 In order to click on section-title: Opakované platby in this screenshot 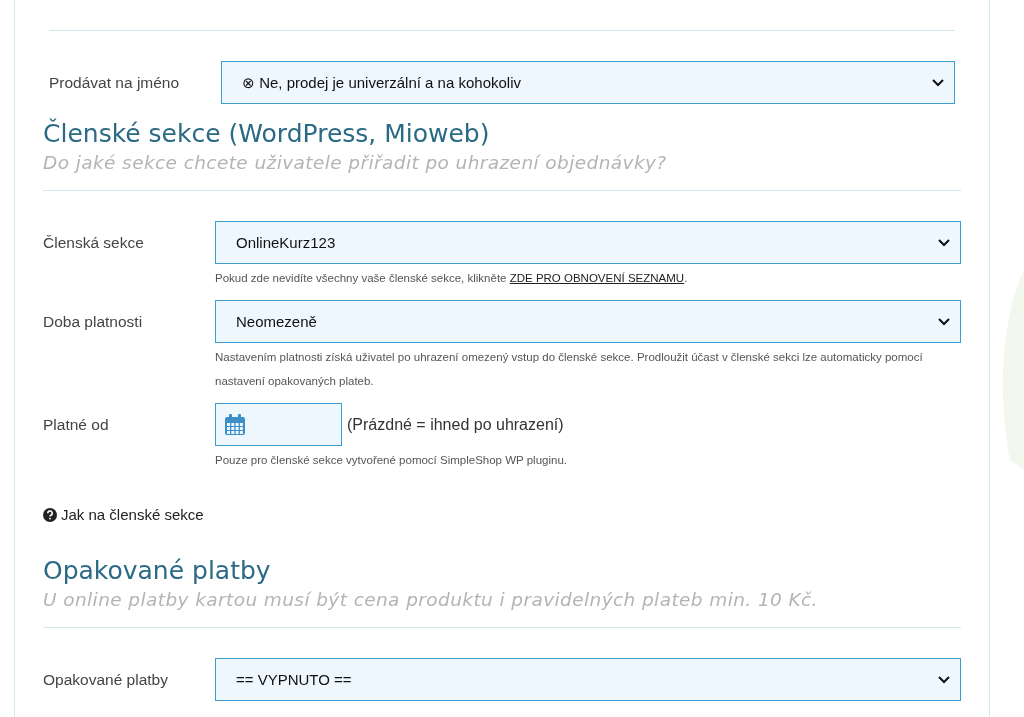, I will do `click(157, 571)`.